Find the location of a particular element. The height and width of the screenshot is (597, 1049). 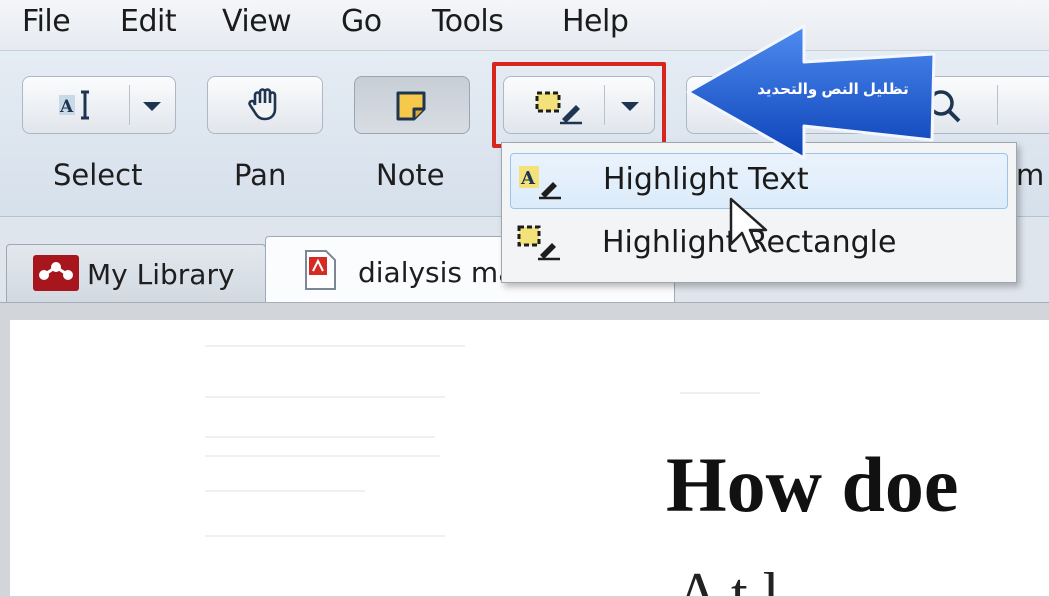

select-label: Select is located at coordinates (98, 175).